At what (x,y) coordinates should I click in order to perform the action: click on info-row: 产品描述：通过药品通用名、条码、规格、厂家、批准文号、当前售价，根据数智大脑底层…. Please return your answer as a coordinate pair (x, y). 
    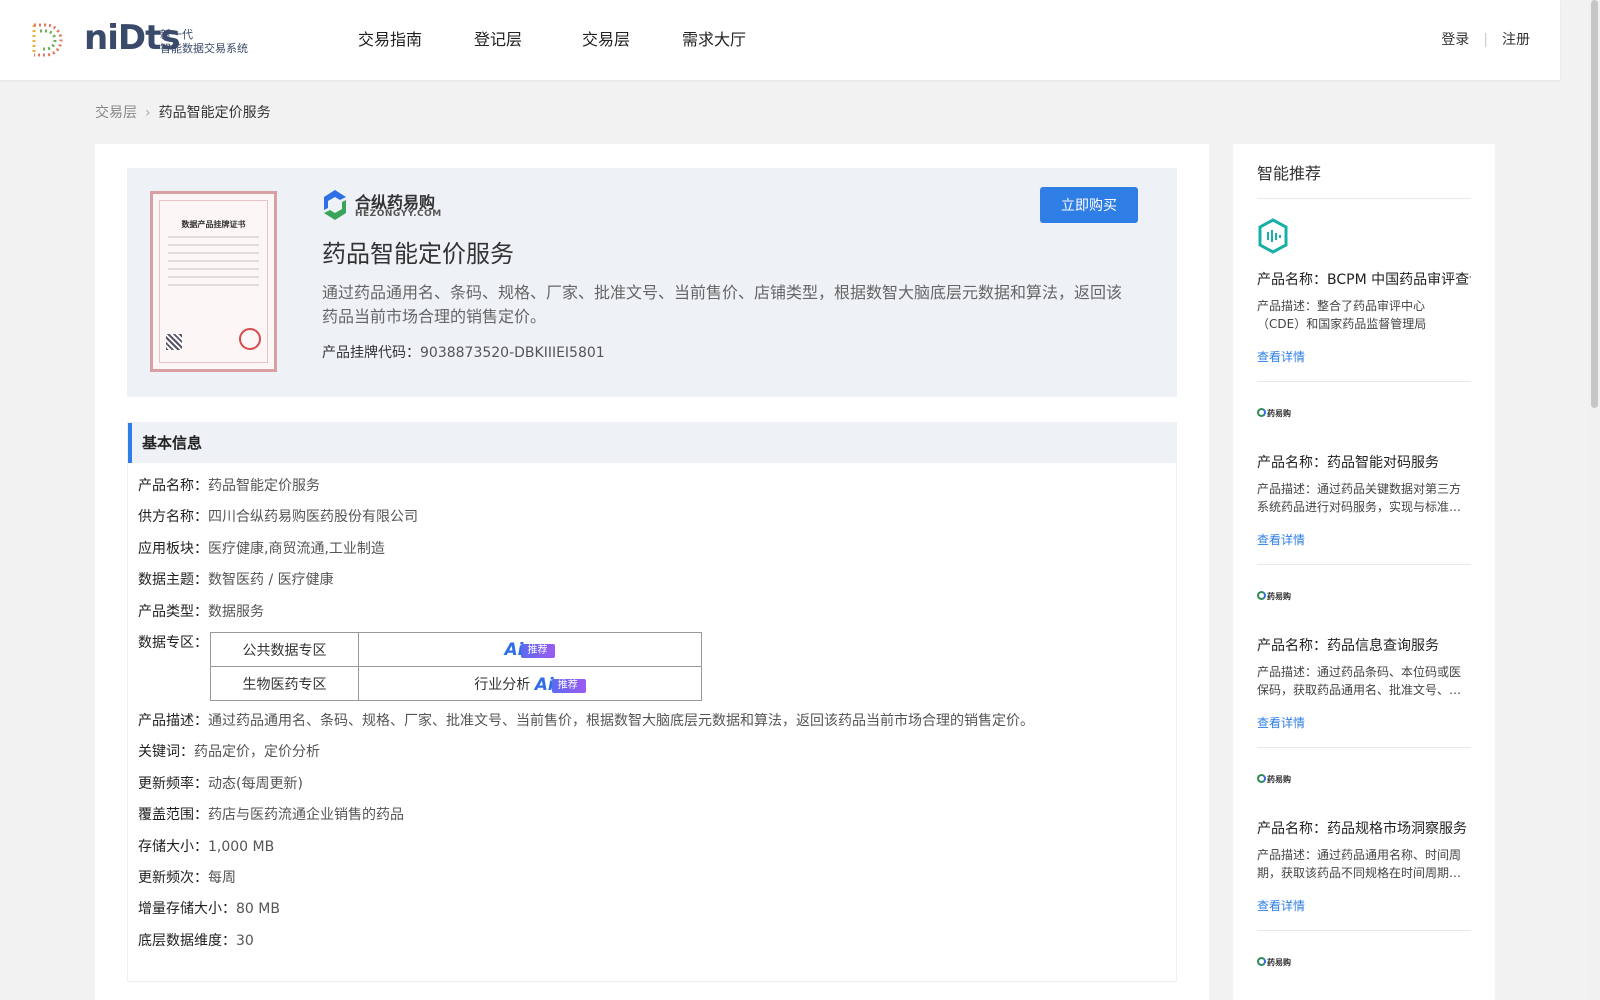
    Looking at the image, I should click on (586, 721).